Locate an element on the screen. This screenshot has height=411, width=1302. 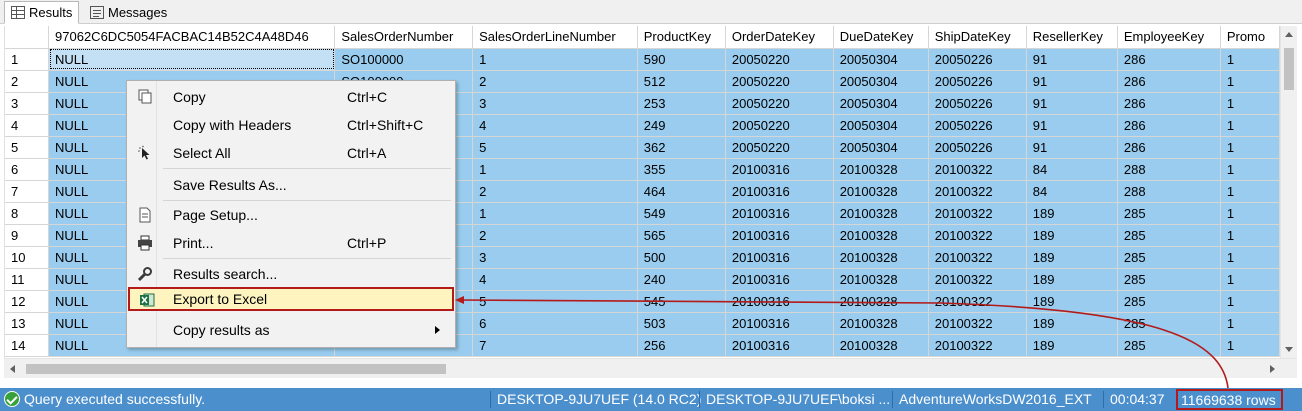
table-cell: 6 is located at coordinates (555, 323).